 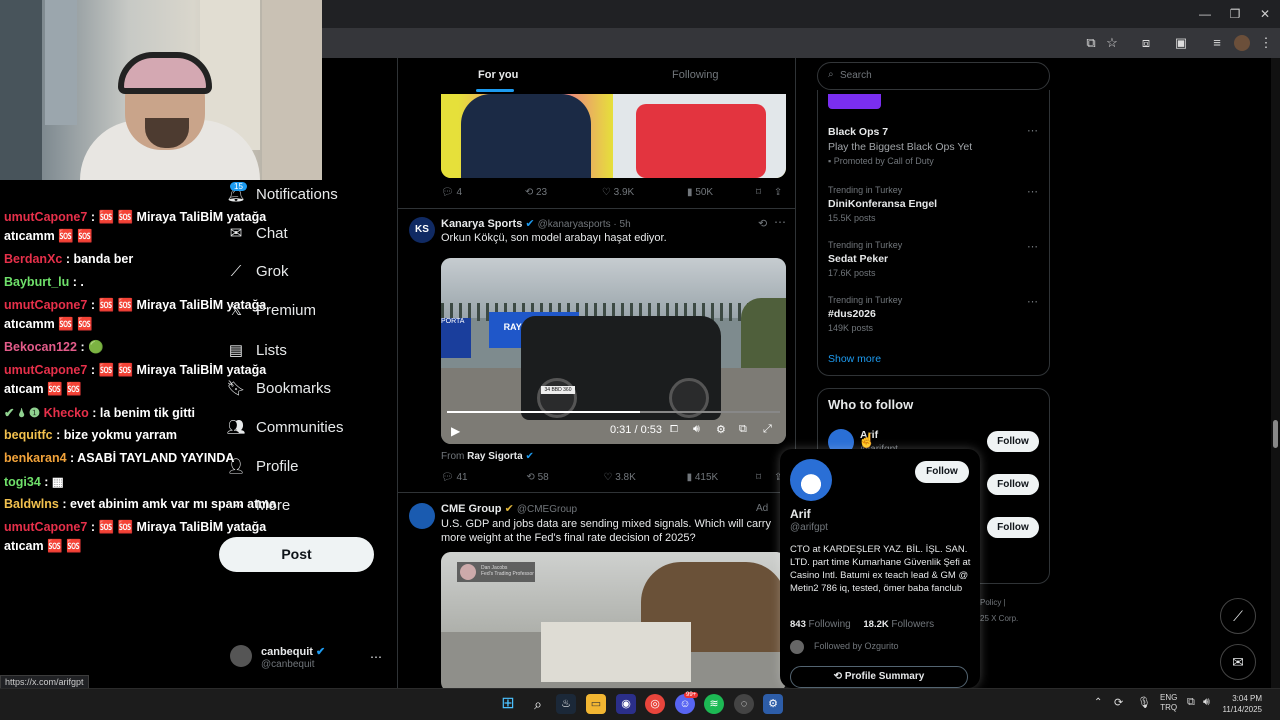 I want to click on bookmark-star-icon: ☆, so click(x=1112, y=43).